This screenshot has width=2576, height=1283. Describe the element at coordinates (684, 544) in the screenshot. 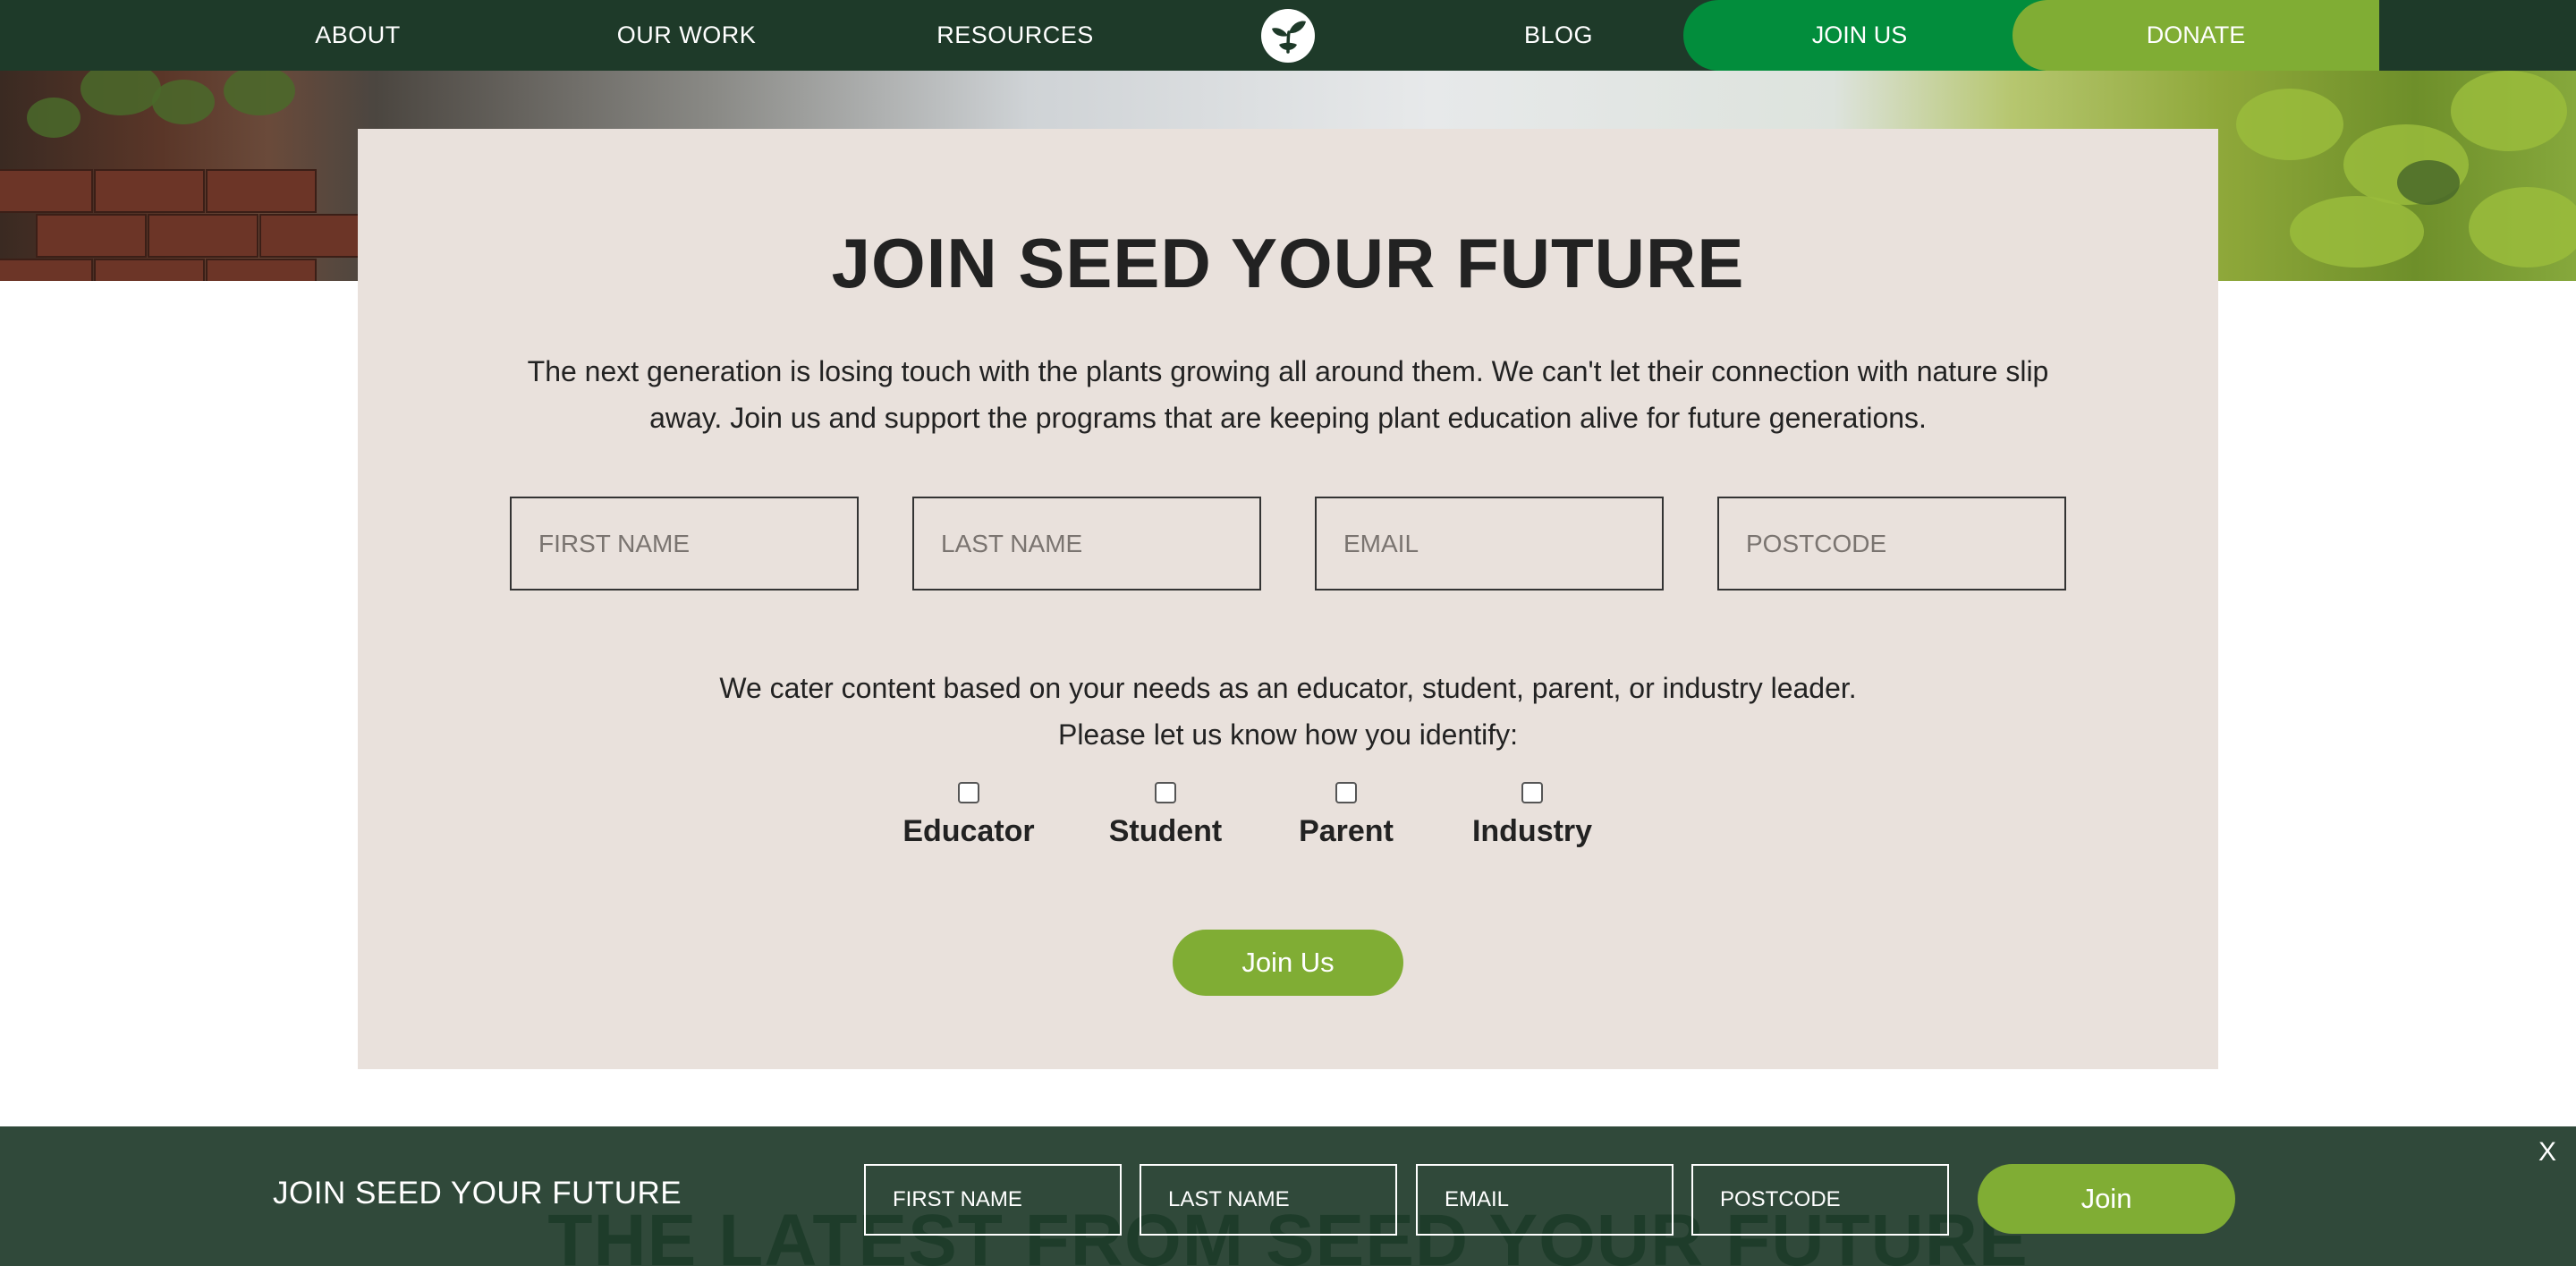

I see `first-name-input` at that location.